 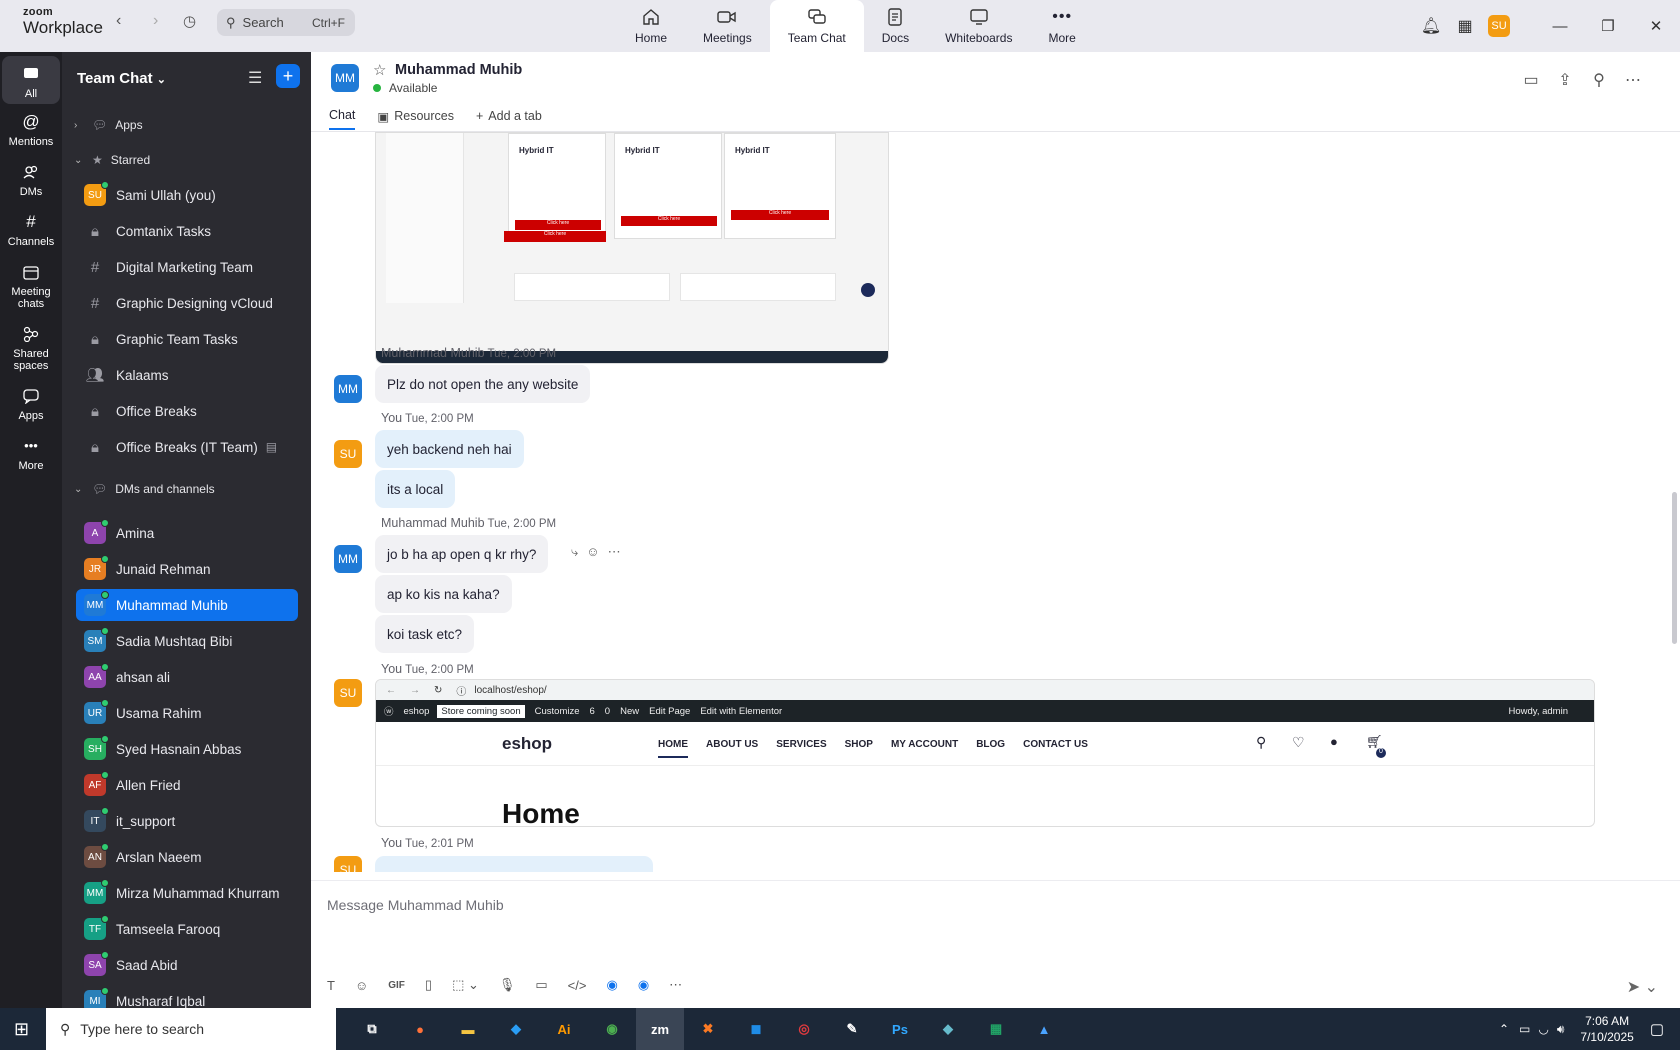 I want to click on sidebar-item-dm: AA ahsan ali, so click(x=187, y=677).